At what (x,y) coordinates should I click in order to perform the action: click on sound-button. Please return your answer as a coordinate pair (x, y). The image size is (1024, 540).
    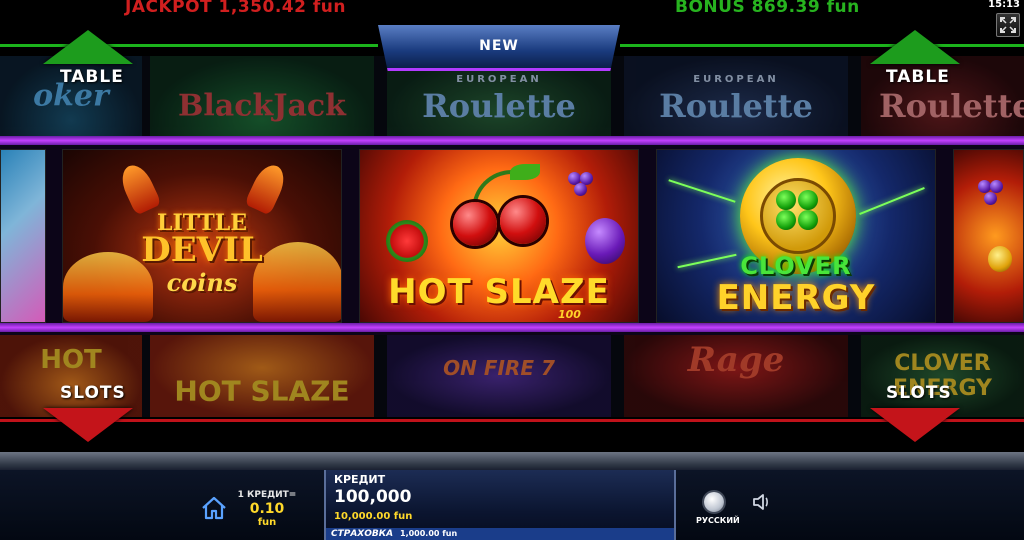
    Looking at the image, I should click on (762, 502).